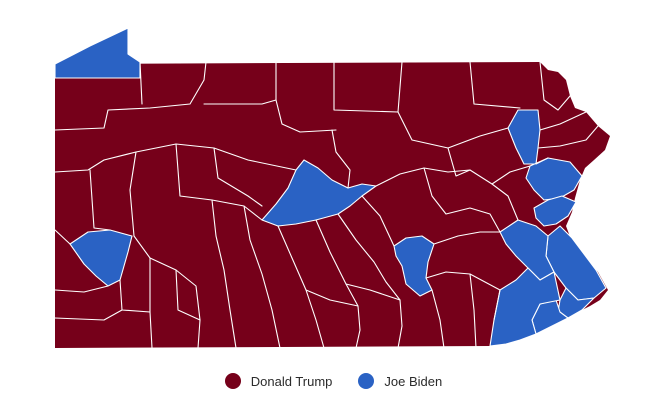  I want to click on legend-label-trump: Donald Trump, so click(291, 381).